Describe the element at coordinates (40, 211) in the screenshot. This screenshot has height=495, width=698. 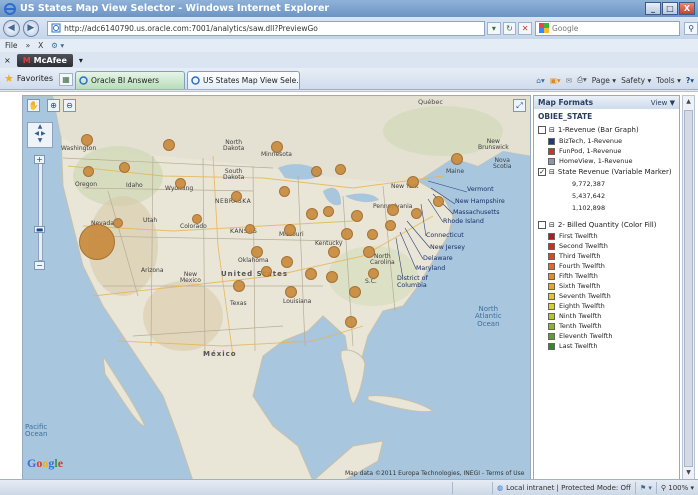
I see `zoom-slider` at that location.